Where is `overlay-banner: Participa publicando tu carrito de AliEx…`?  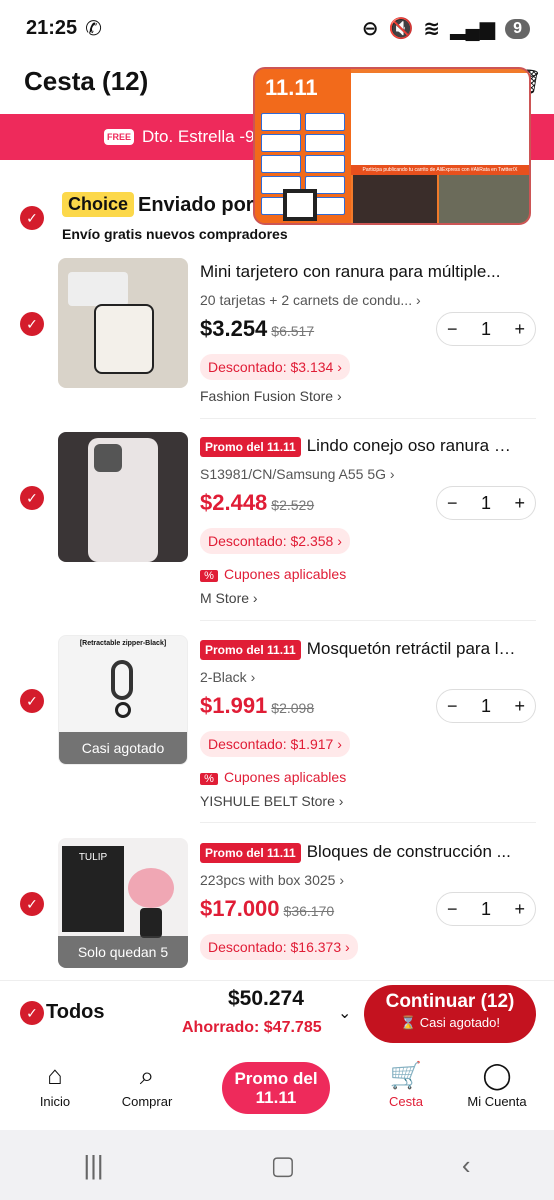 overlay-banner: Participa publicando tu carrito de AliEx… is located at coordinates (440, 170).